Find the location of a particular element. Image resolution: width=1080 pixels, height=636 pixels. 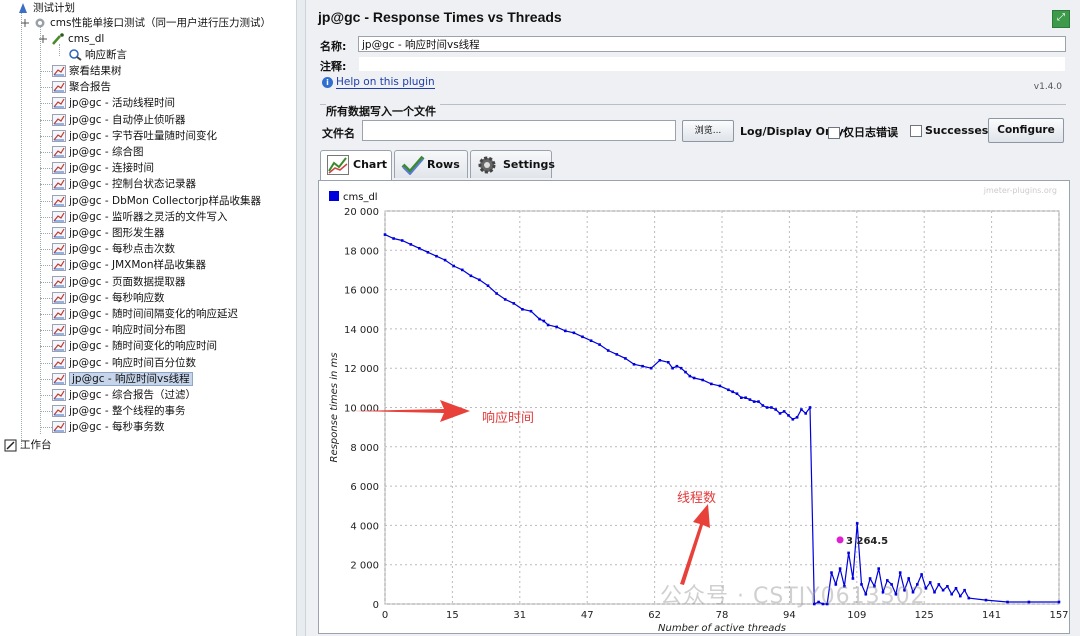

x-tick-label: 157 is located at coordinates (1058, 615).